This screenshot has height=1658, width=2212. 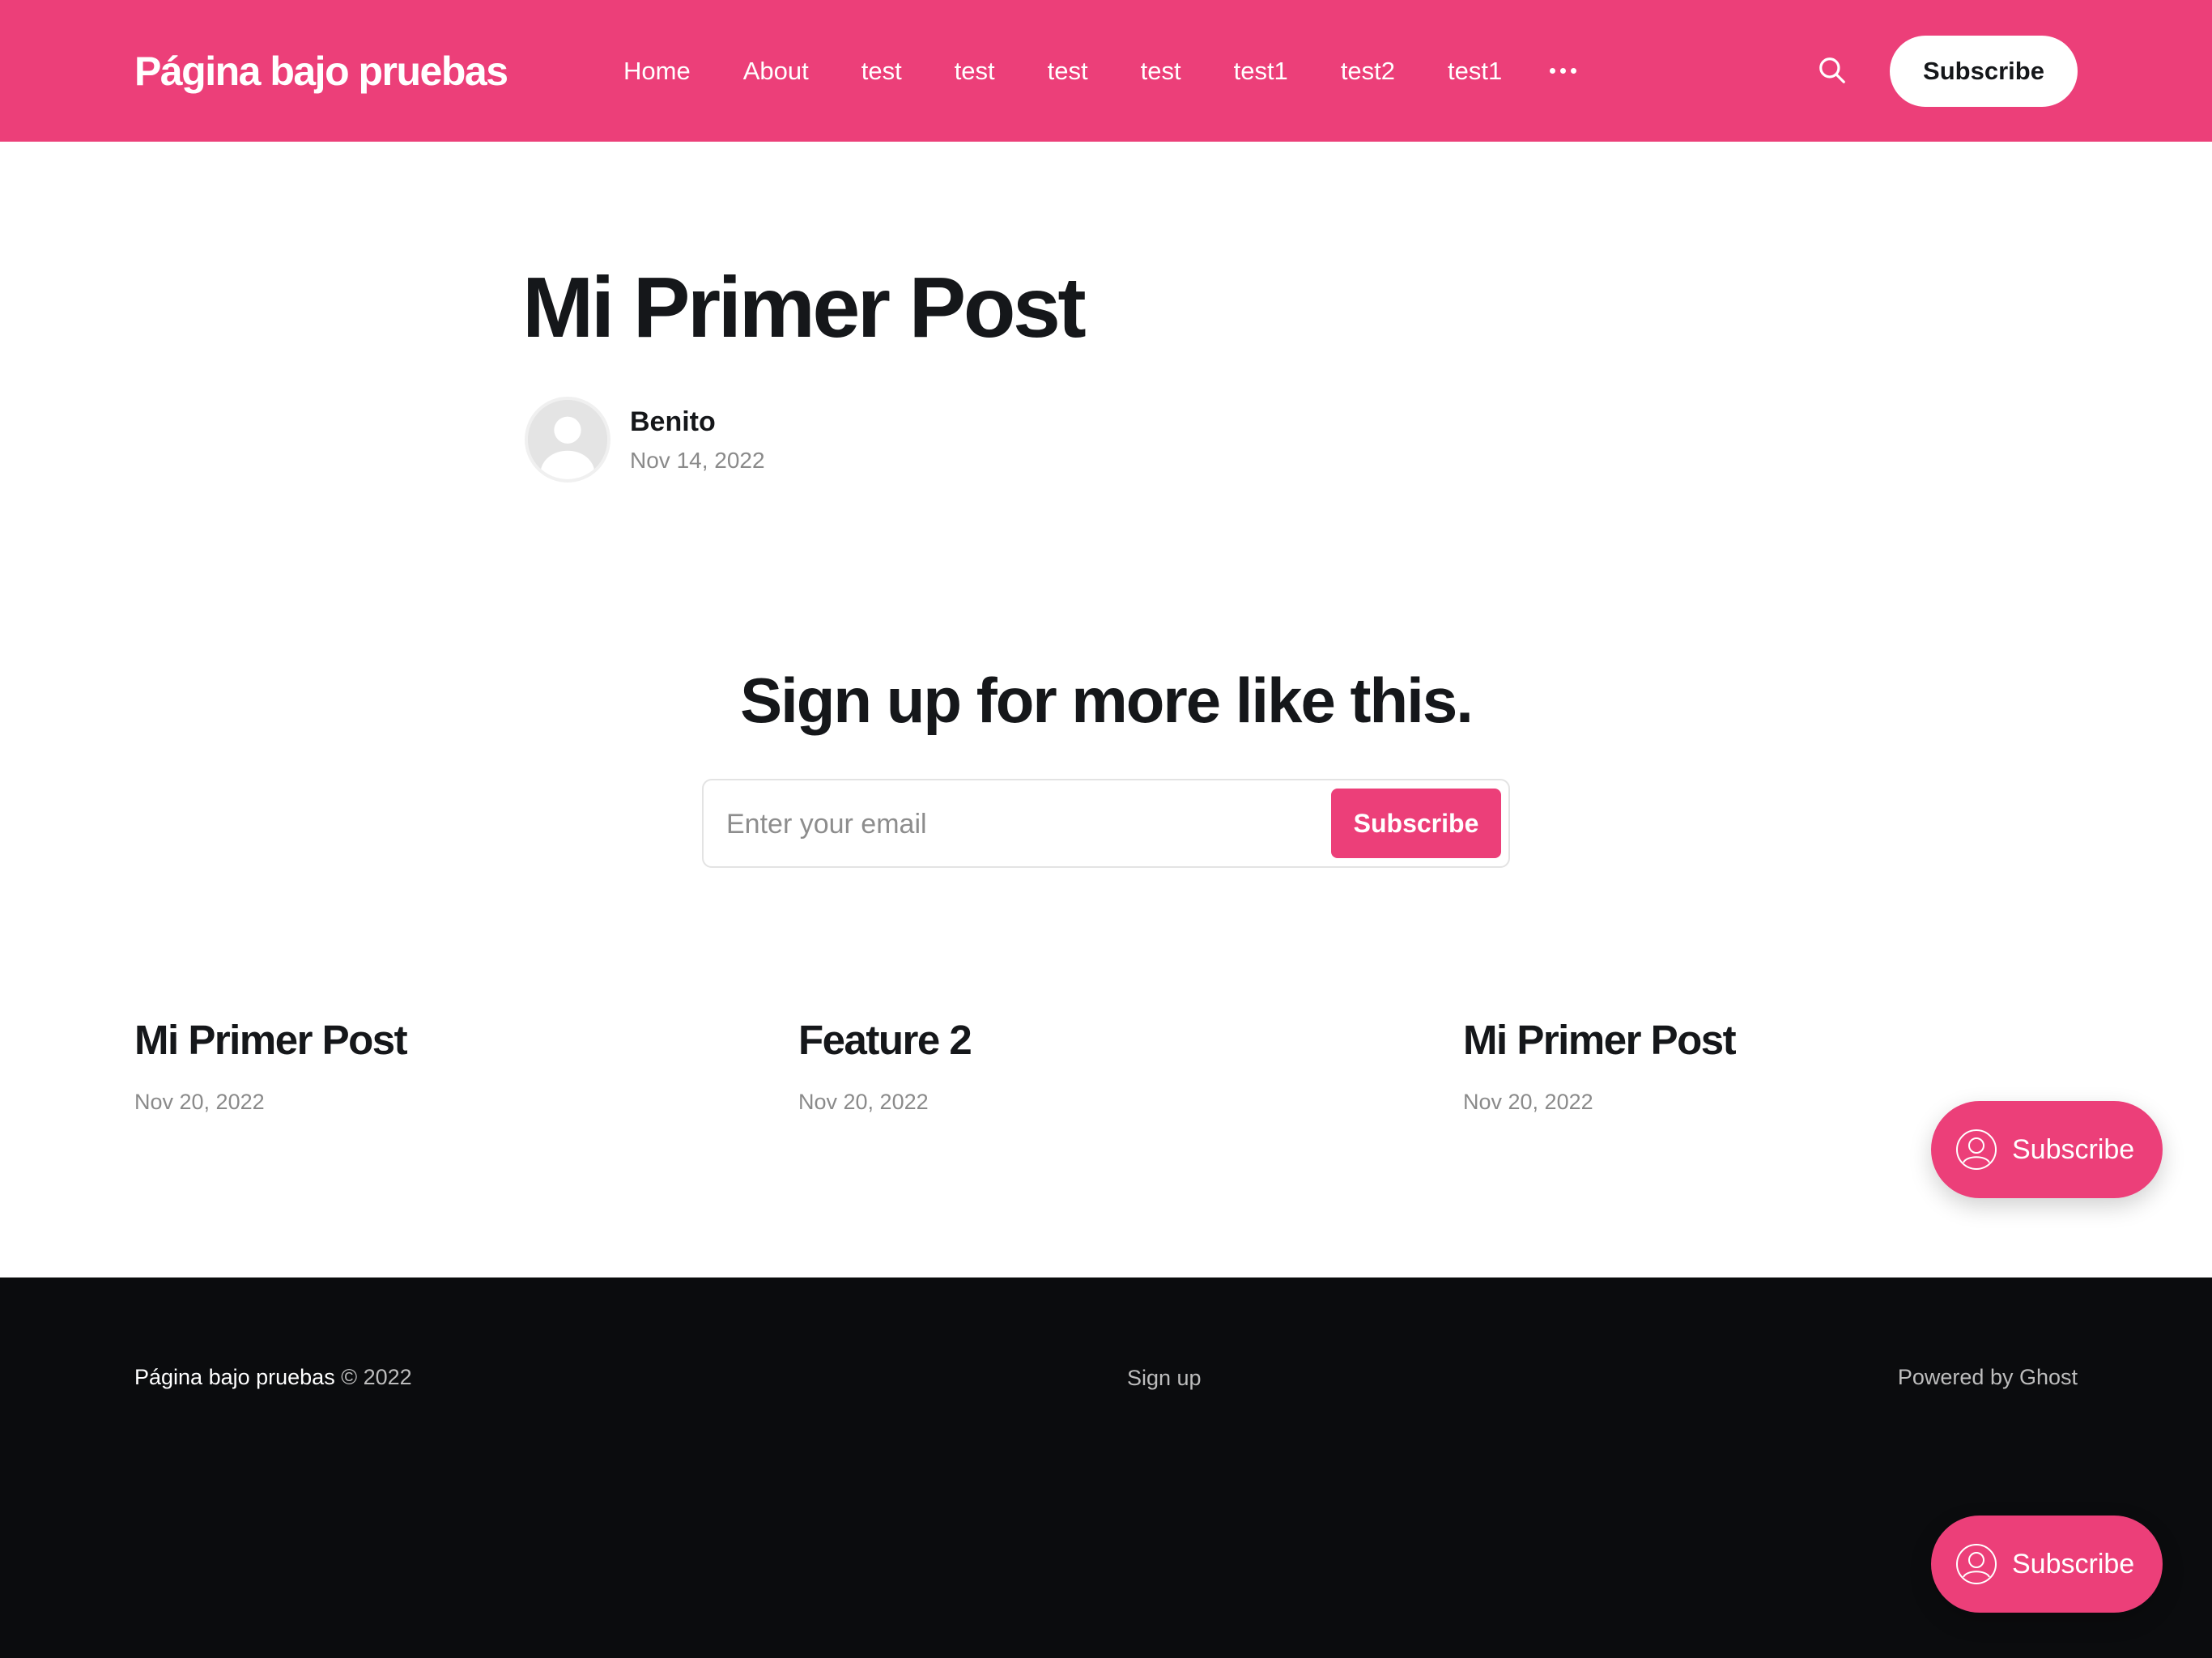 I want to click on author-avatar, so click(x=568, y=440).